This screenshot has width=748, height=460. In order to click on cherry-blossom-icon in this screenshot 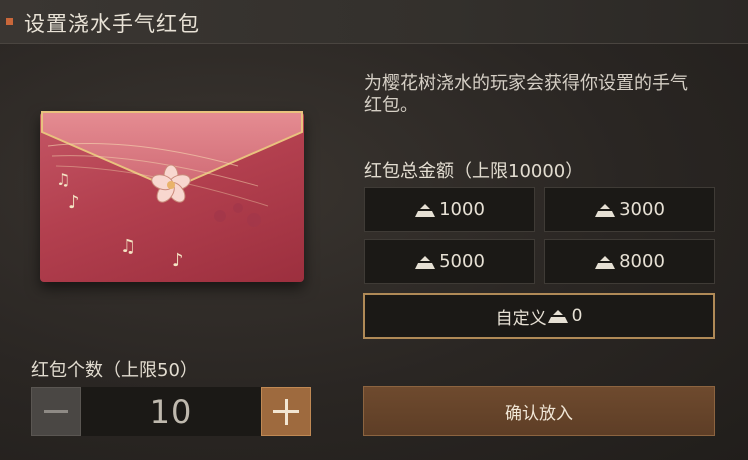, I will do `click(171, 183)`.